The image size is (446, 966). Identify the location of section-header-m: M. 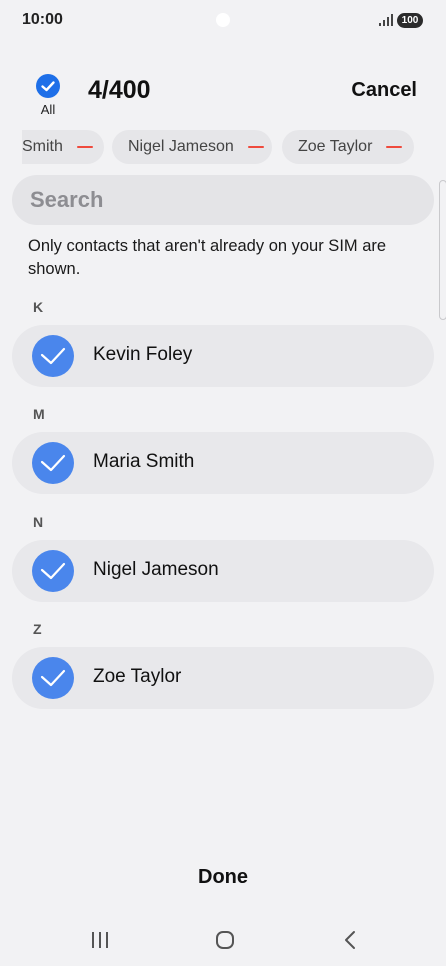
(39, 414).